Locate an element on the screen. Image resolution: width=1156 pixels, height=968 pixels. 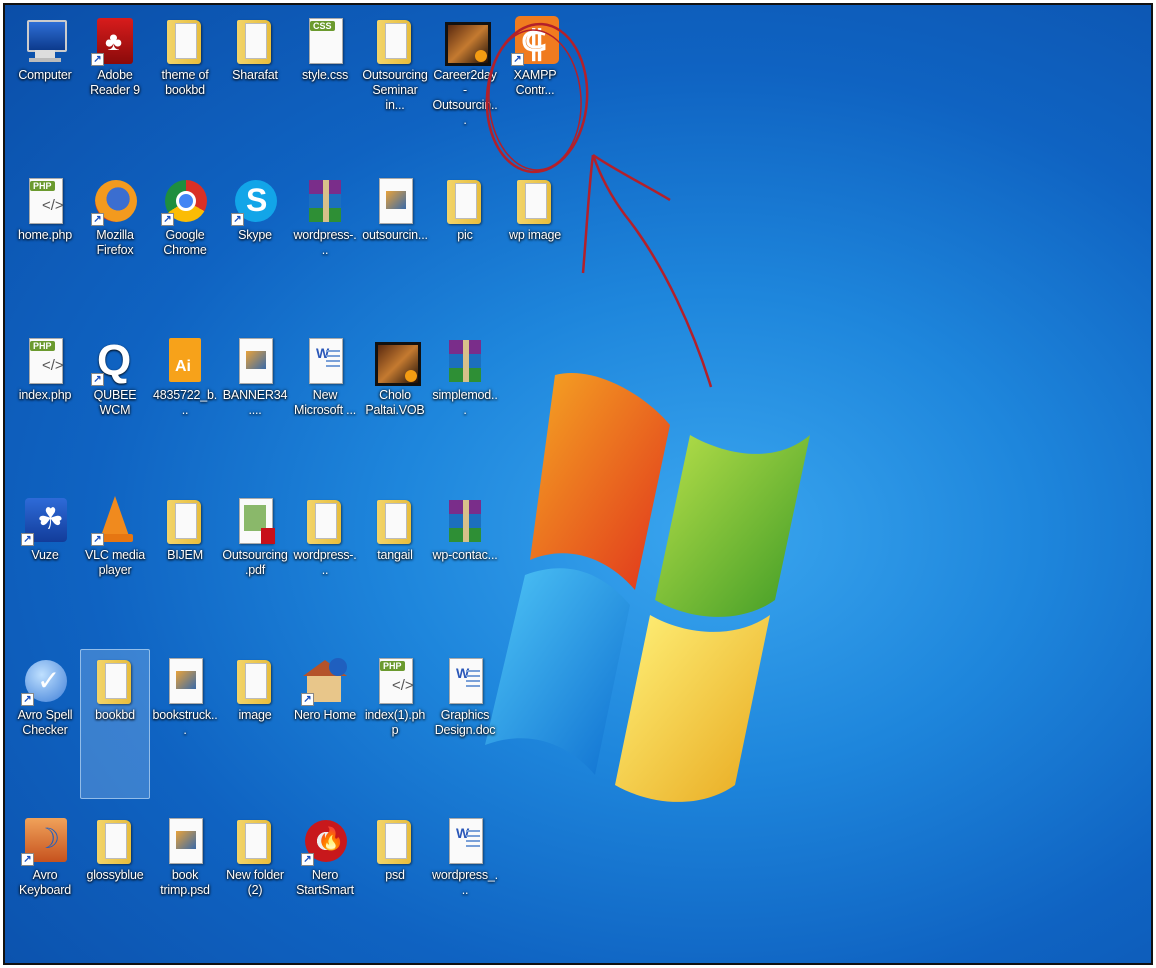
desktop-icon: tangail is located at coordinates (395, 564).